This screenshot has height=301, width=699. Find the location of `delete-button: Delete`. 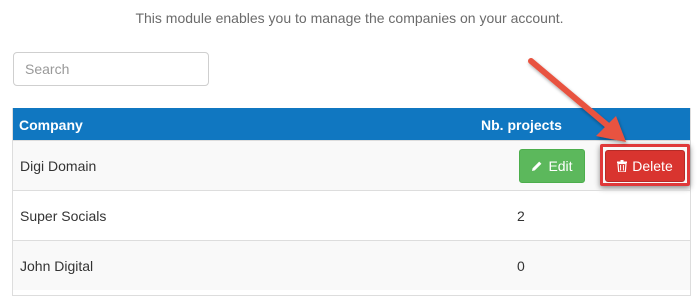

delete-button: Delete is located at coordinates (645, 166).